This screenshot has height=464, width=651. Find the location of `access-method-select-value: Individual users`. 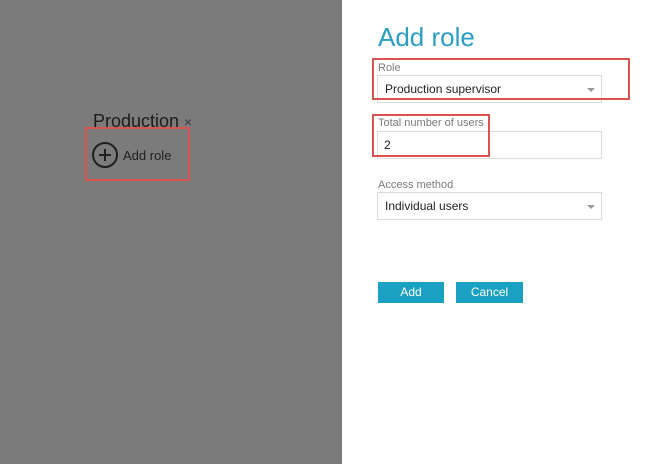

access-method-select-value: Individual users is located at coordinates (427, 206).